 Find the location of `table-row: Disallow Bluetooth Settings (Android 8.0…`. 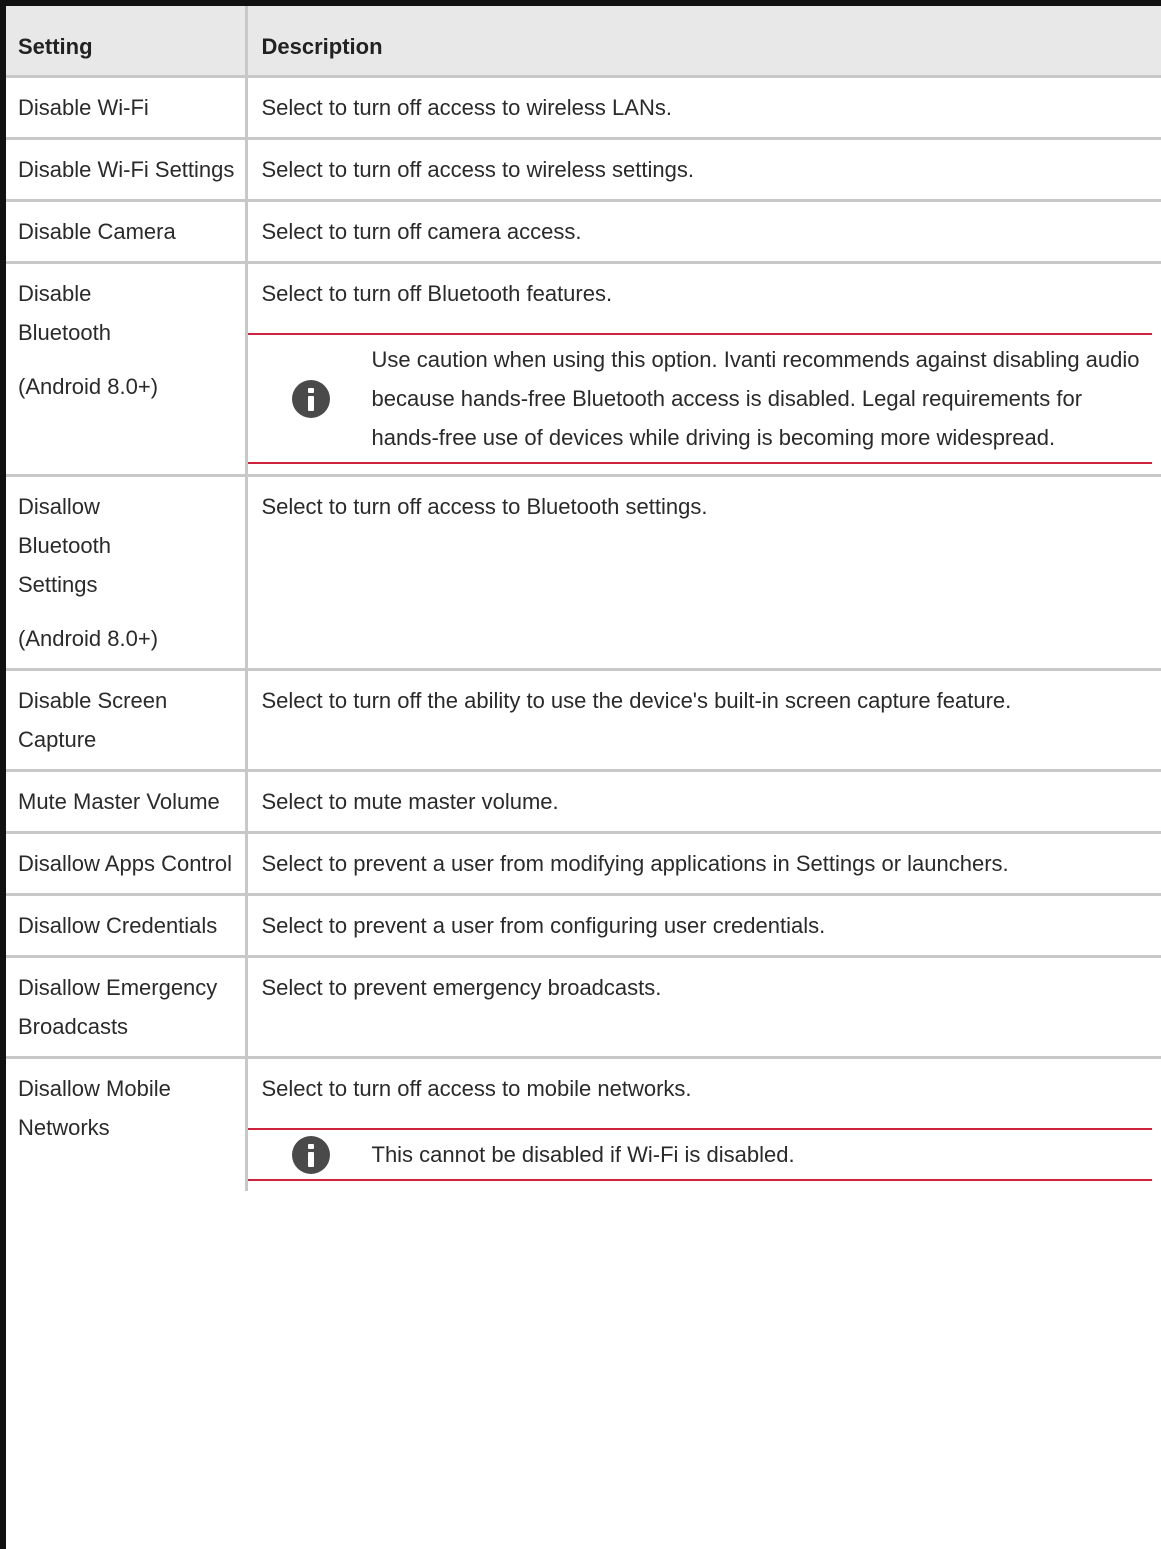

table-row: Disallow Bluetooth Settings (Android 8.0… is located at coordinates (583, 573).